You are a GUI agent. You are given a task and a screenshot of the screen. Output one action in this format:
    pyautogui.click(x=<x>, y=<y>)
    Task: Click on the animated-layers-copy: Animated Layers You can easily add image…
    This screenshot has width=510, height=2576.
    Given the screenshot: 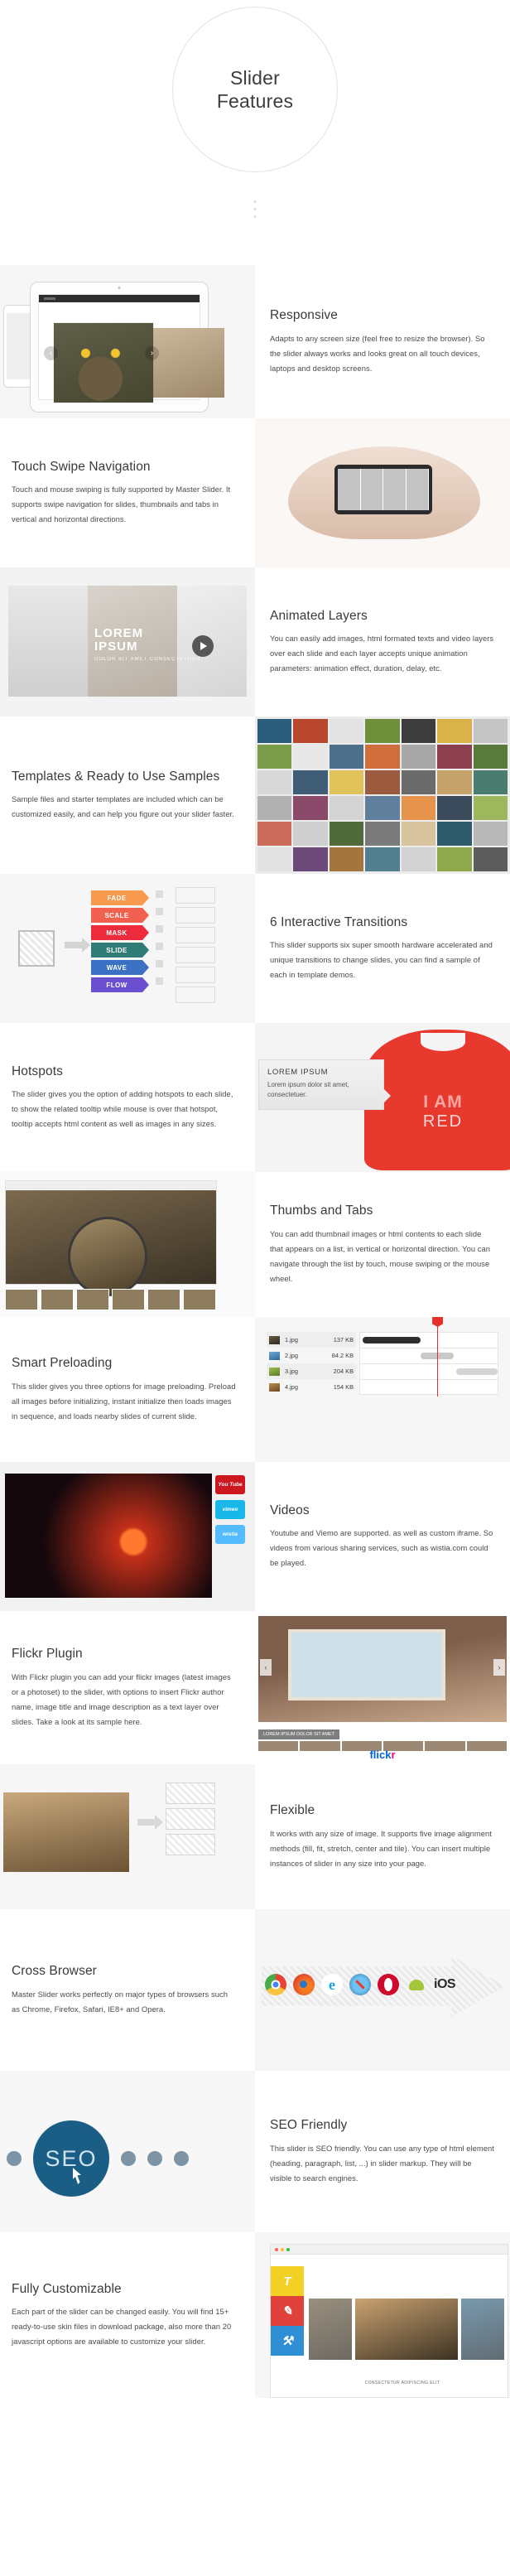 What is the action you would take?
    pyautogui.click(x=382, y=641)
    